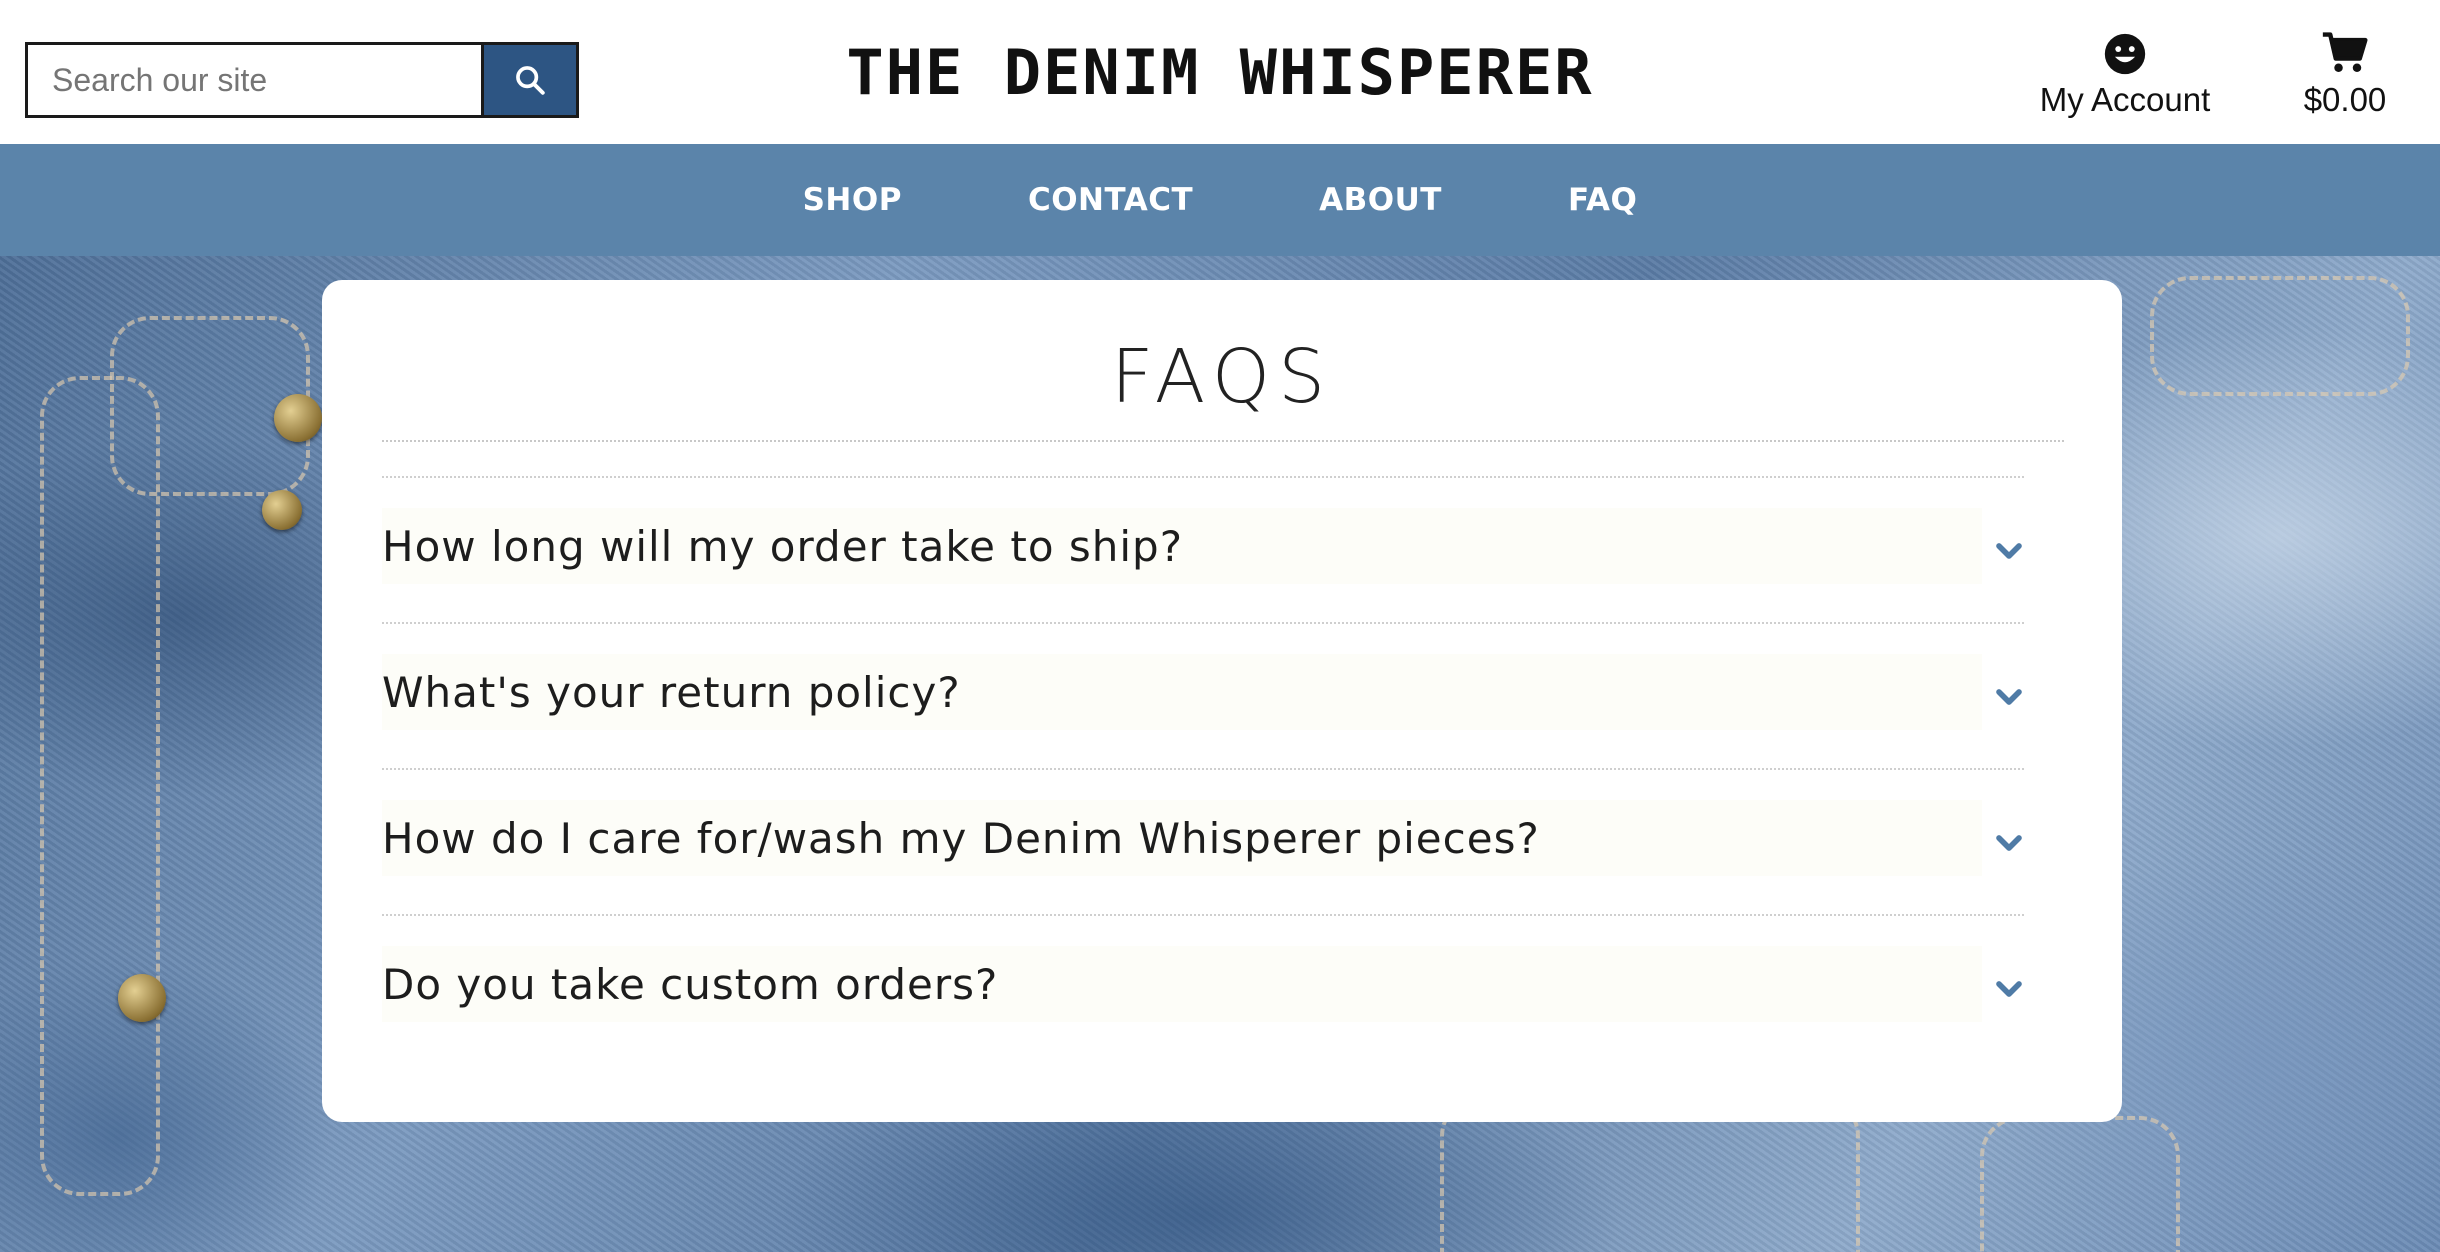  Describe the element at coordinates (1602, 200) in the screenshot. I see `nav-item-faq: FAQ` at that location.